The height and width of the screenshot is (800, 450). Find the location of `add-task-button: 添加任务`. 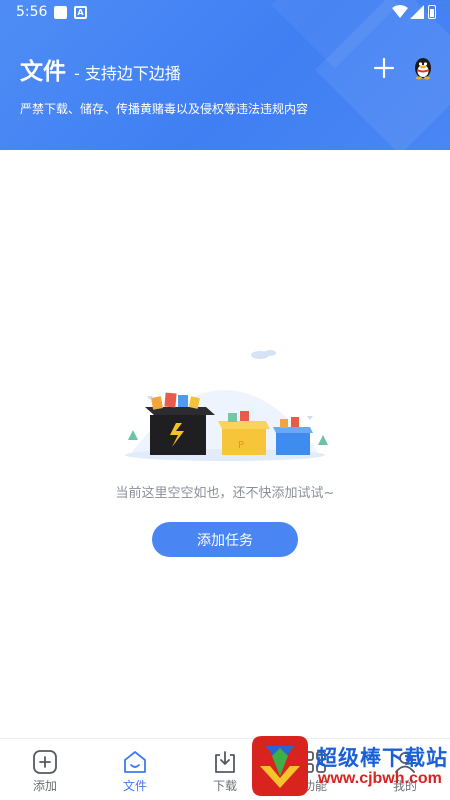

add-task-button: 添加任务 is located at coordinates (225, 539).